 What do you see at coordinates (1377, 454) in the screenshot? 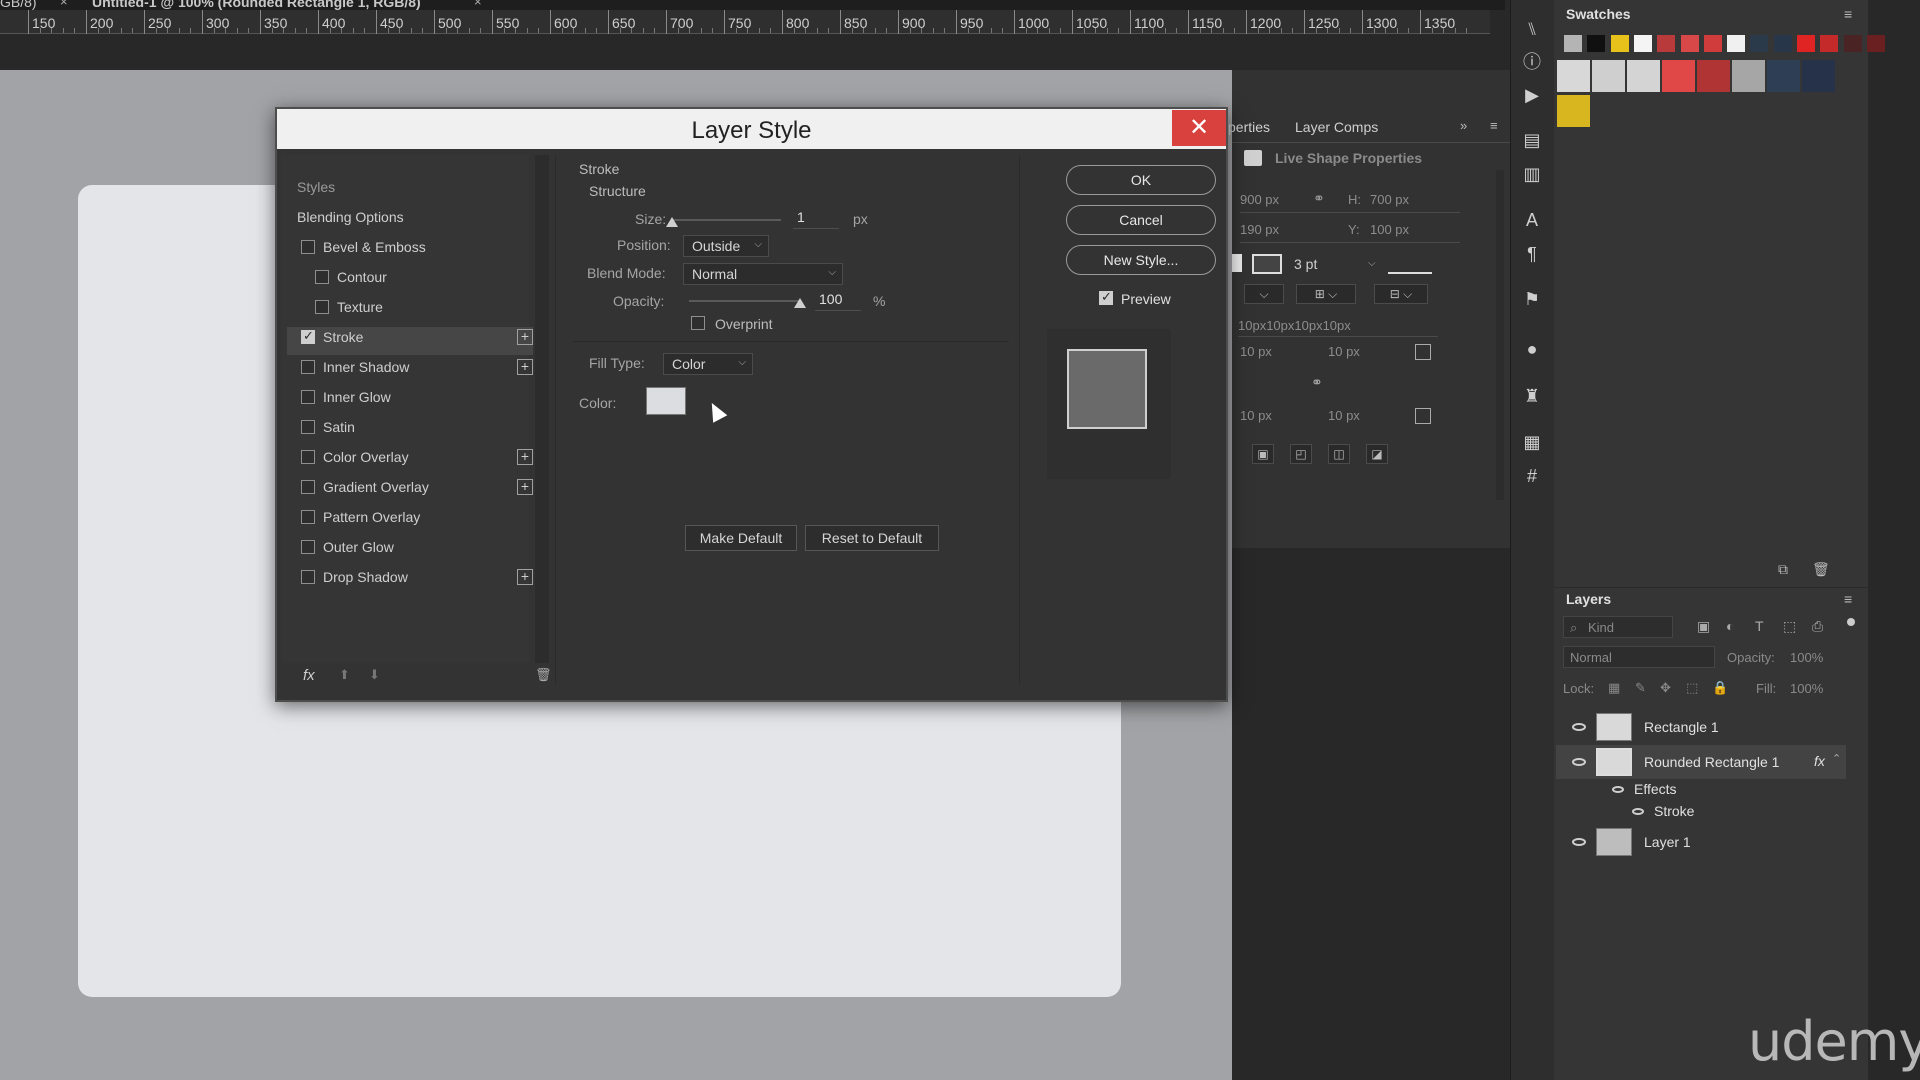
I see `path-op-exclude-icon: ◪` at bounding box center [1377, 454].